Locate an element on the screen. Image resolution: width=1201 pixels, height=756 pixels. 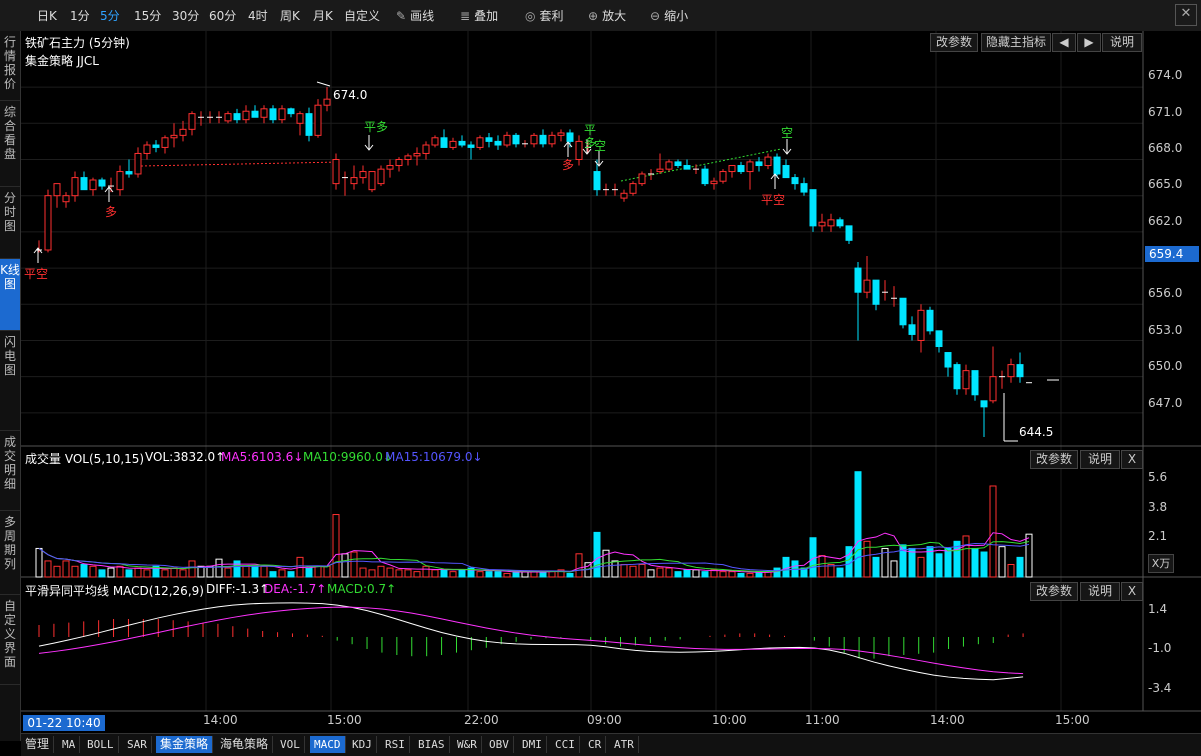
cursor-date-box: 01-22 10:40 is located at coordinates (64, 723).